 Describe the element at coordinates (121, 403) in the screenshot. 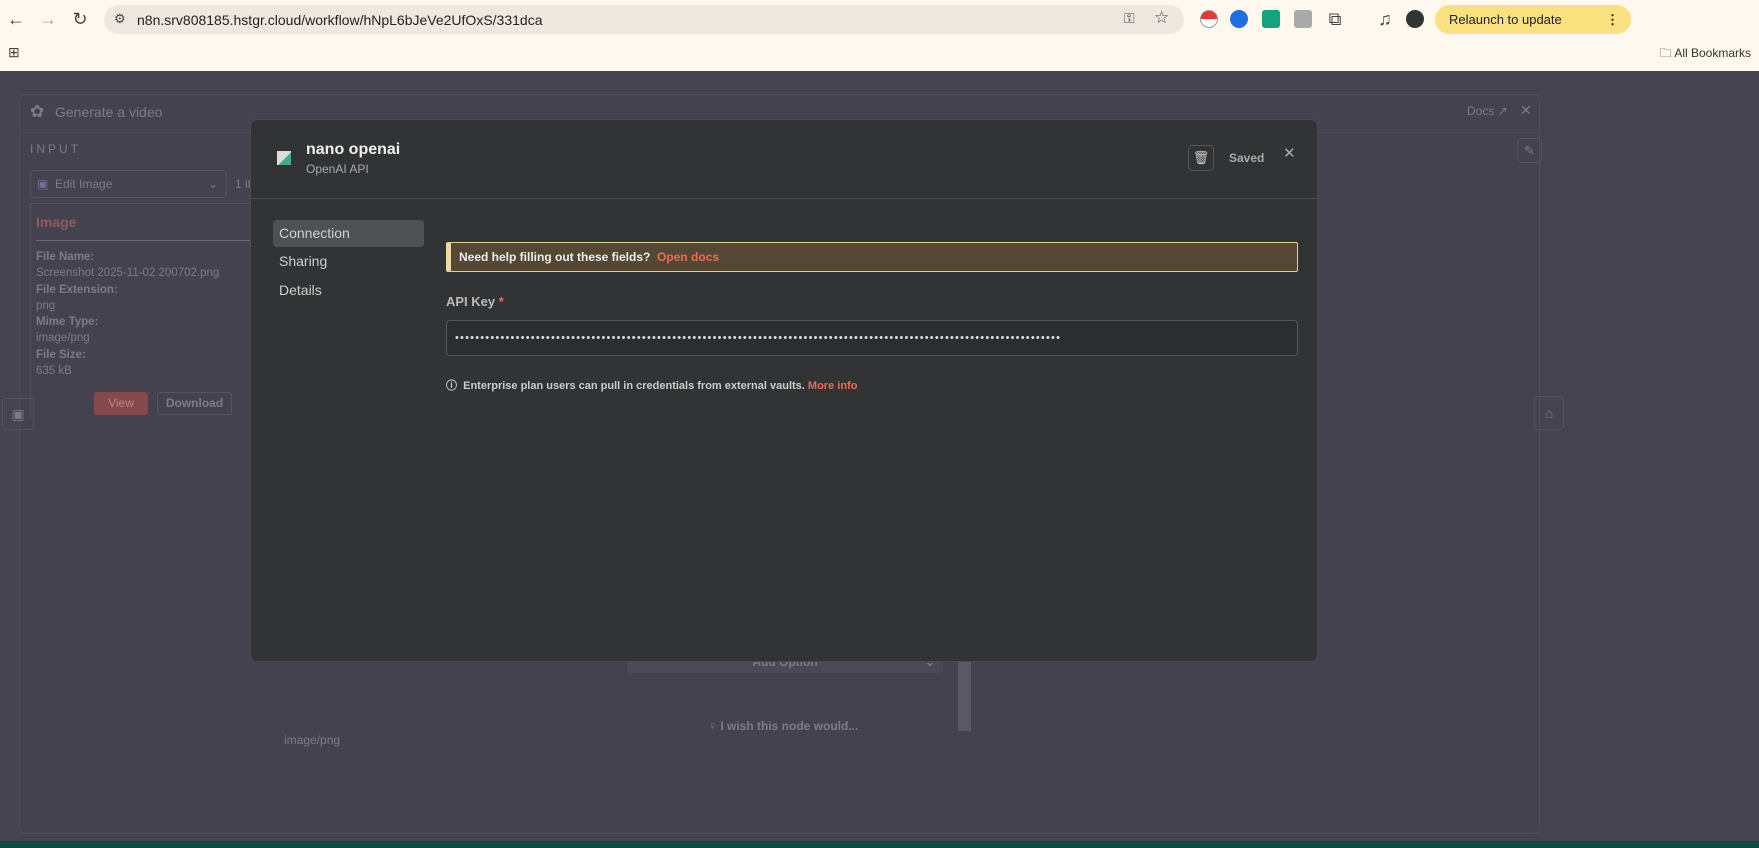

I see `view-button: View` at that location.